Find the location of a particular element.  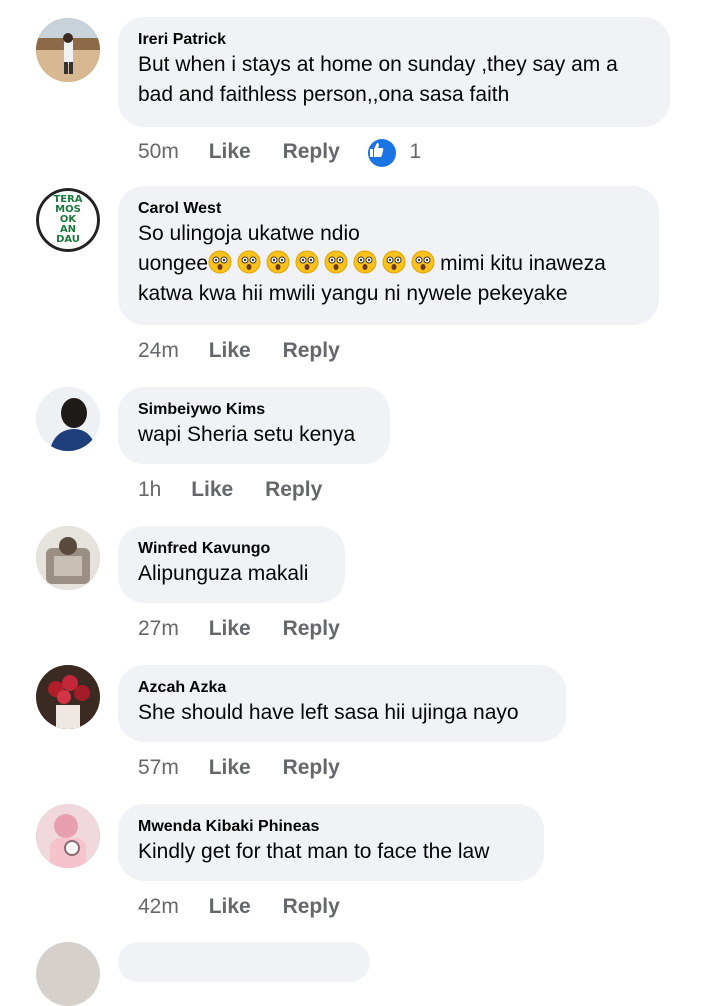

commenter-name: Simbeiywo Kims is located at coordinates (253, 410).